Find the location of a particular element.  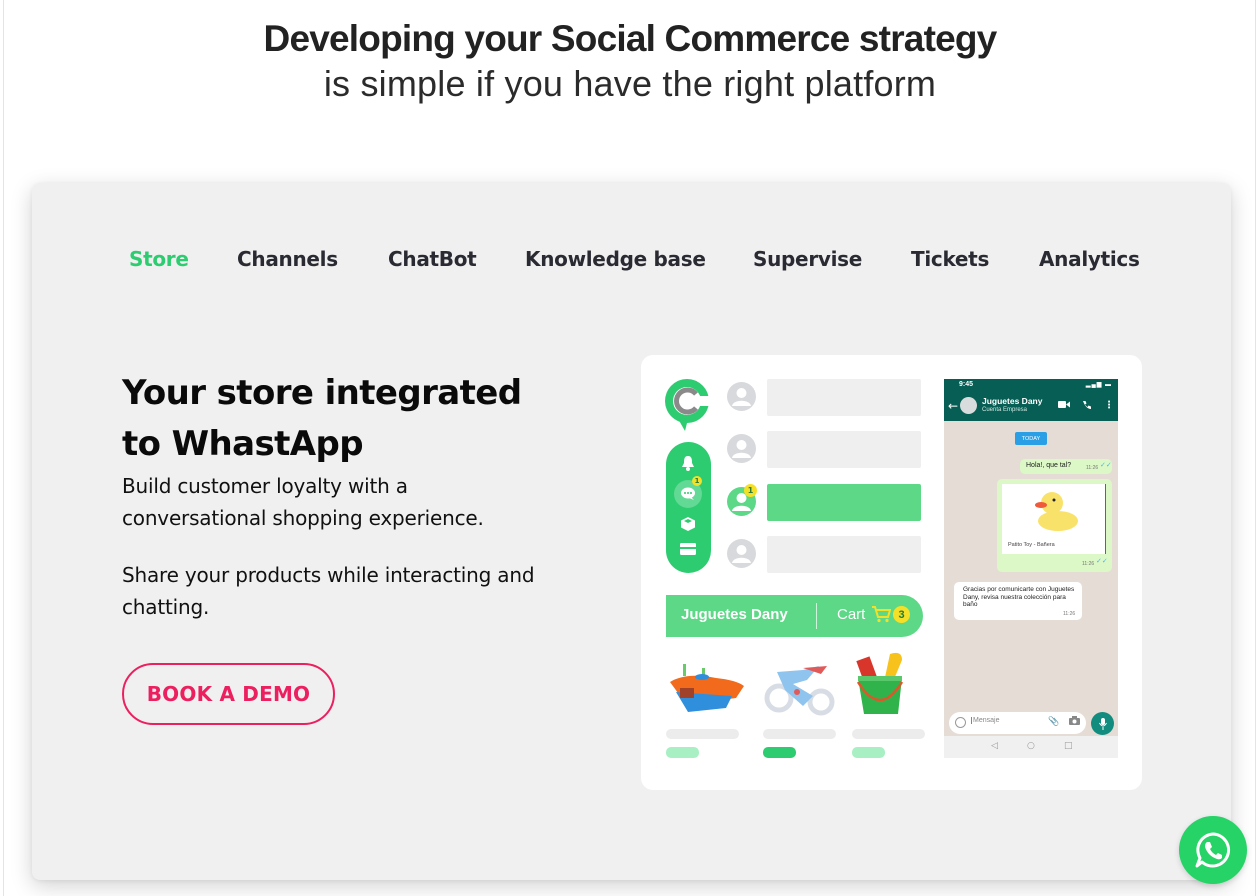

tab-chatbot: ChatBot is located at coordinates (432, 259).